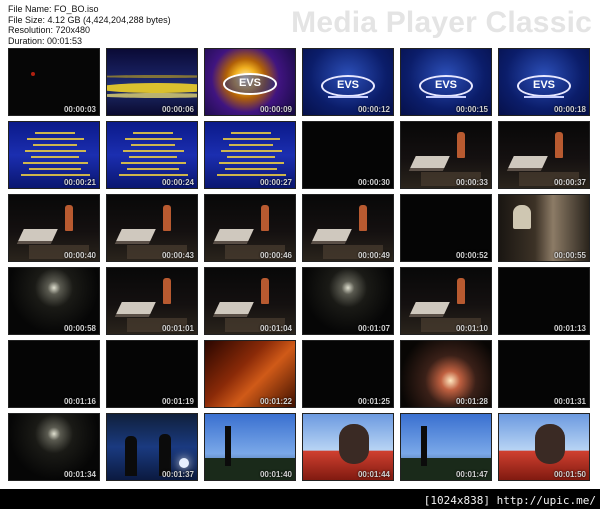 This screenshot has height=509, width=600. Describe the element at coordinates (471, 474) in the screenshot. I see `timestamp: 00:01:47` at that location.